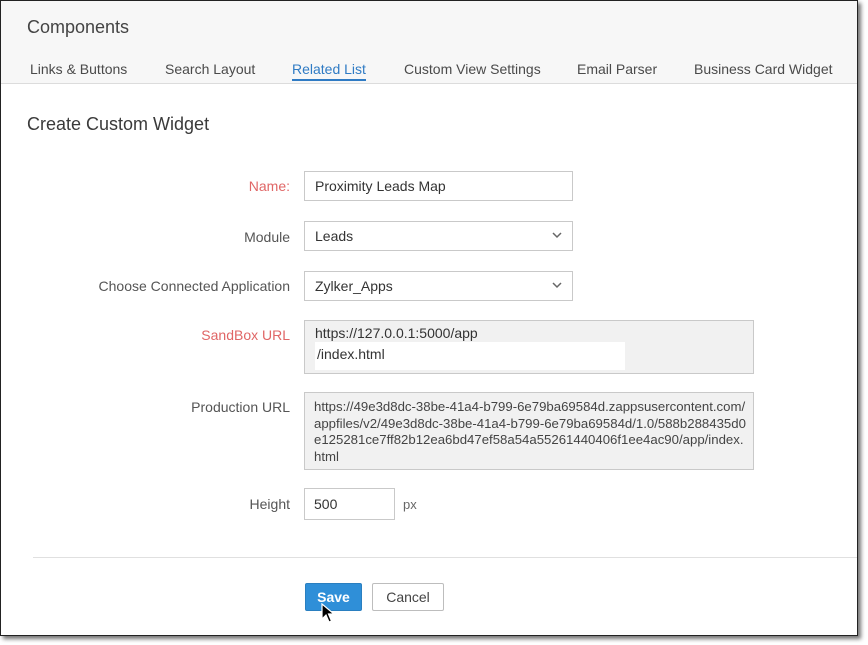 This screenshot has width=868, height=645. What do you see at coordinates (269, 504) in the screenshot?
I see `height-label: Height` at bounding box center [269, 504].